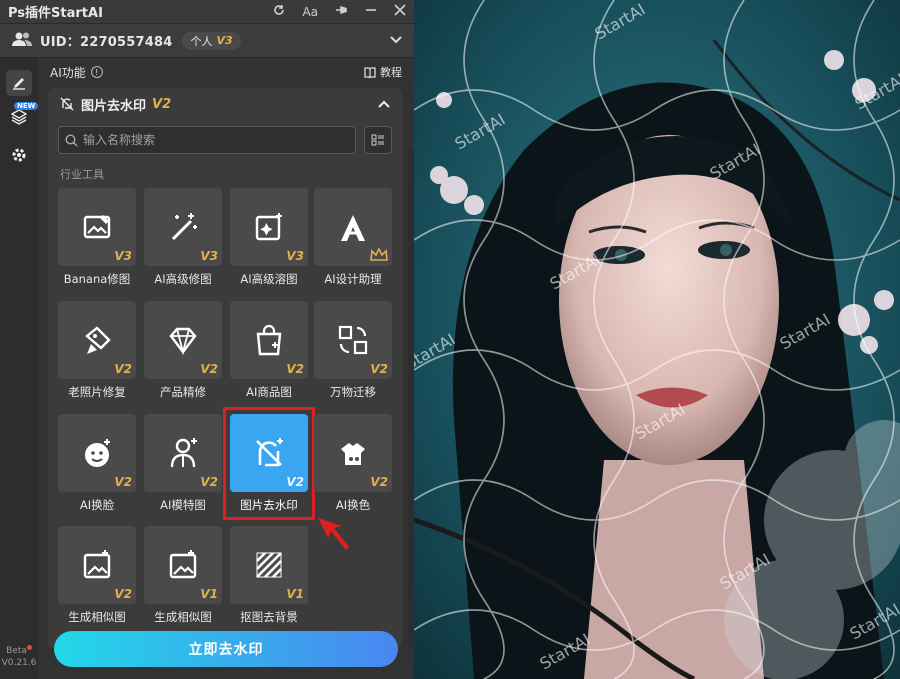 The height and width of the screenshot is (679, 900). I want to click on category-label: 行业工具, so click(82, 174).